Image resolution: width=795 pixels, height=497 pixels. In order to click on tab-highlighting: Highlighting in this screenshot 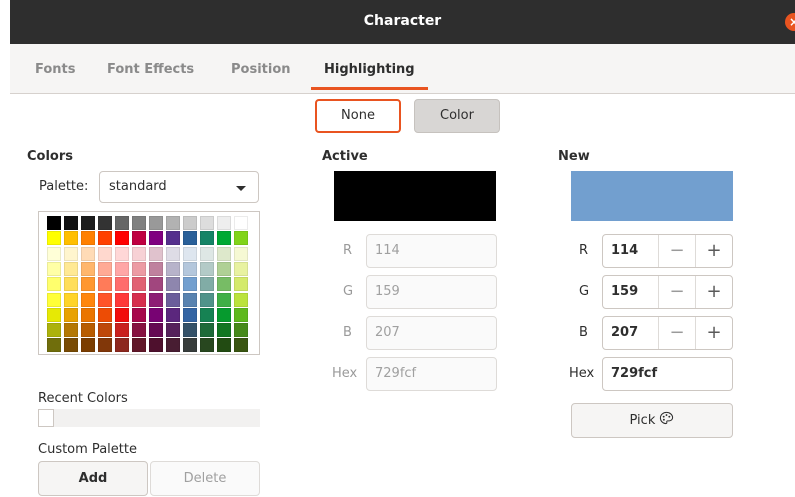, I will do `click(369, 76)`.